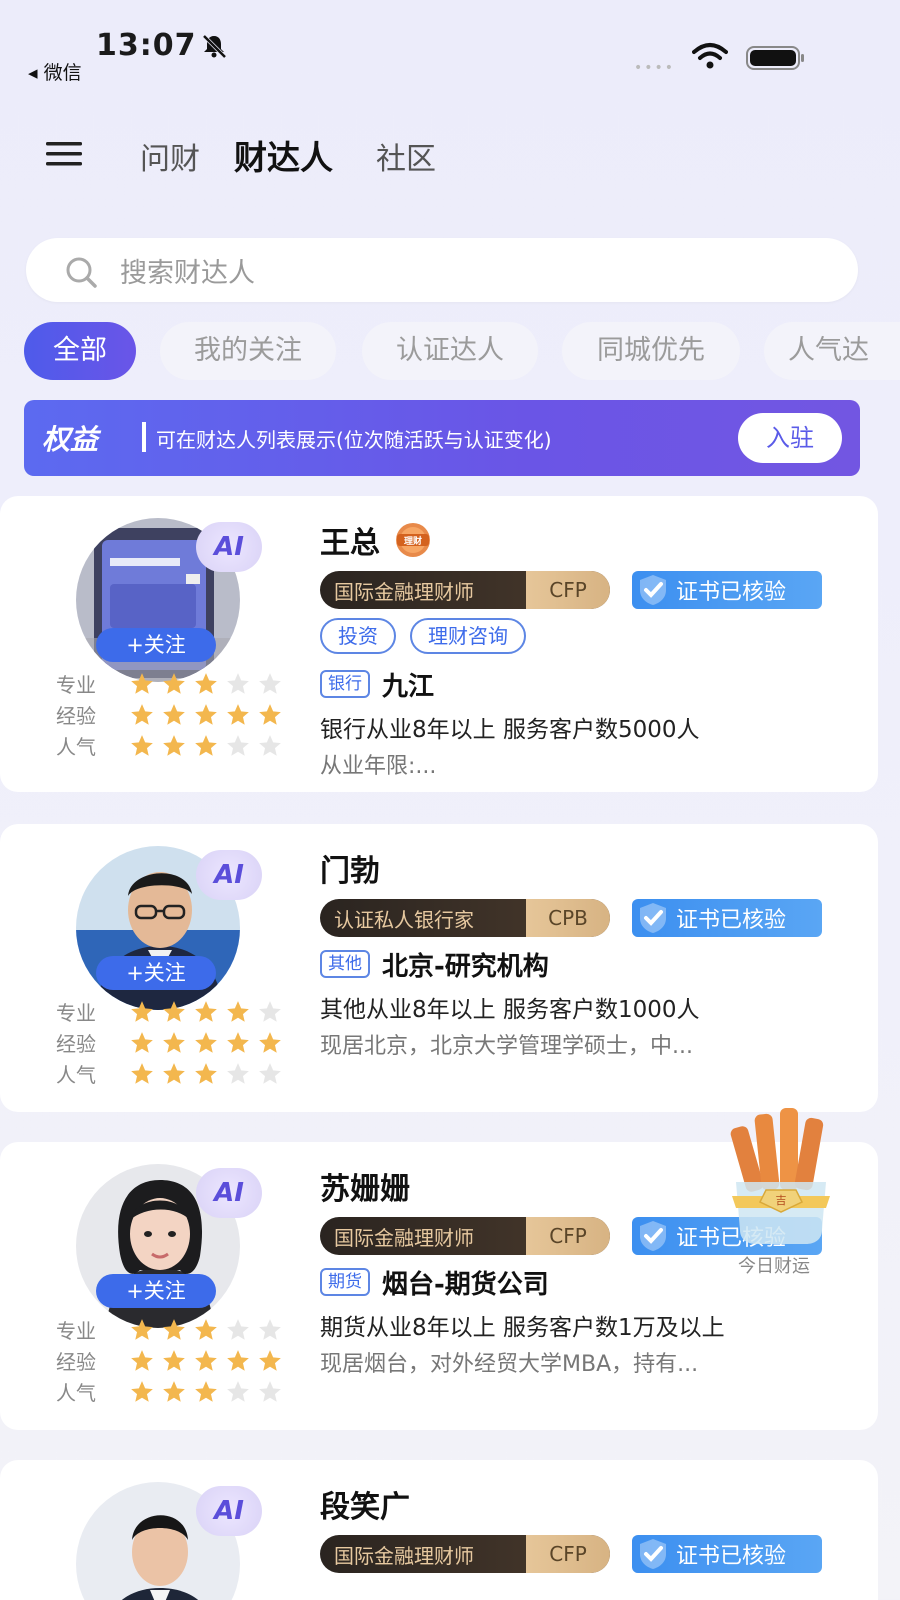 This screenshot has height=1600, width=900. Describe the element at coordinates (774, 1265) in the screenshot. I see `fortune-label: 今日财运` at that location.